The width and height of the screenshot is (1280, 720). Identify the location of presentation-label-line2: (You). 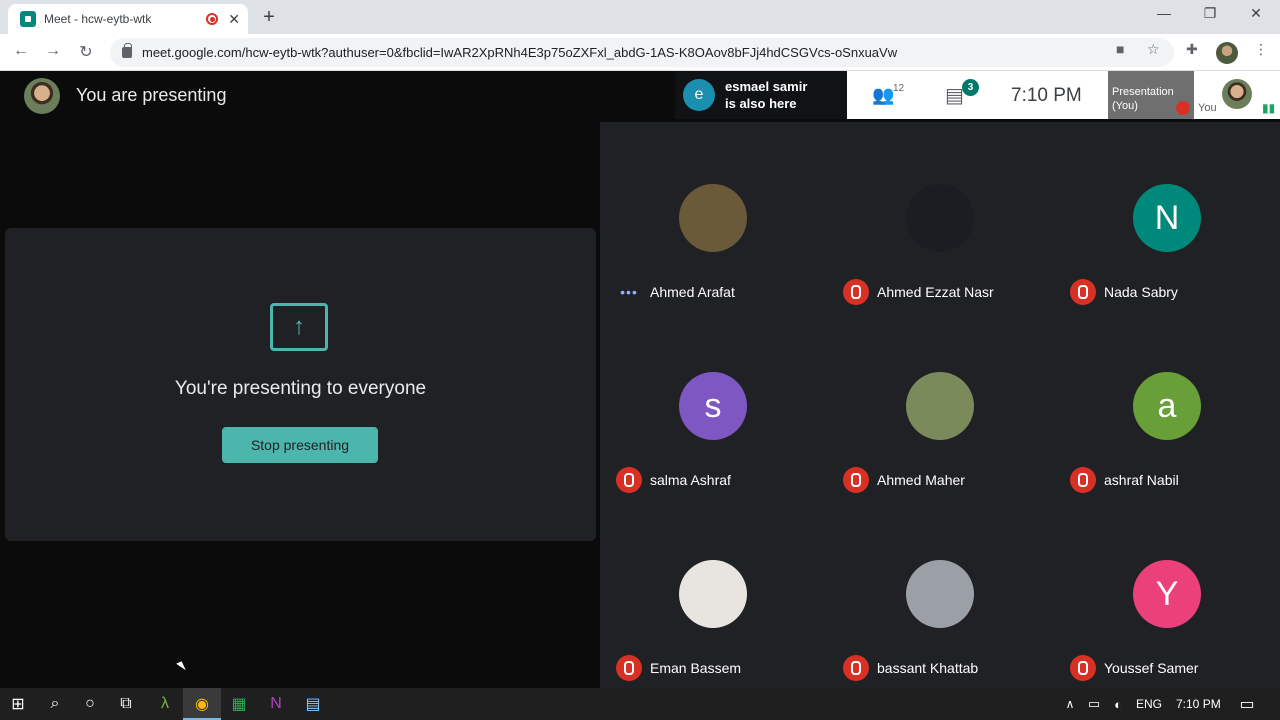
(1125, 106).